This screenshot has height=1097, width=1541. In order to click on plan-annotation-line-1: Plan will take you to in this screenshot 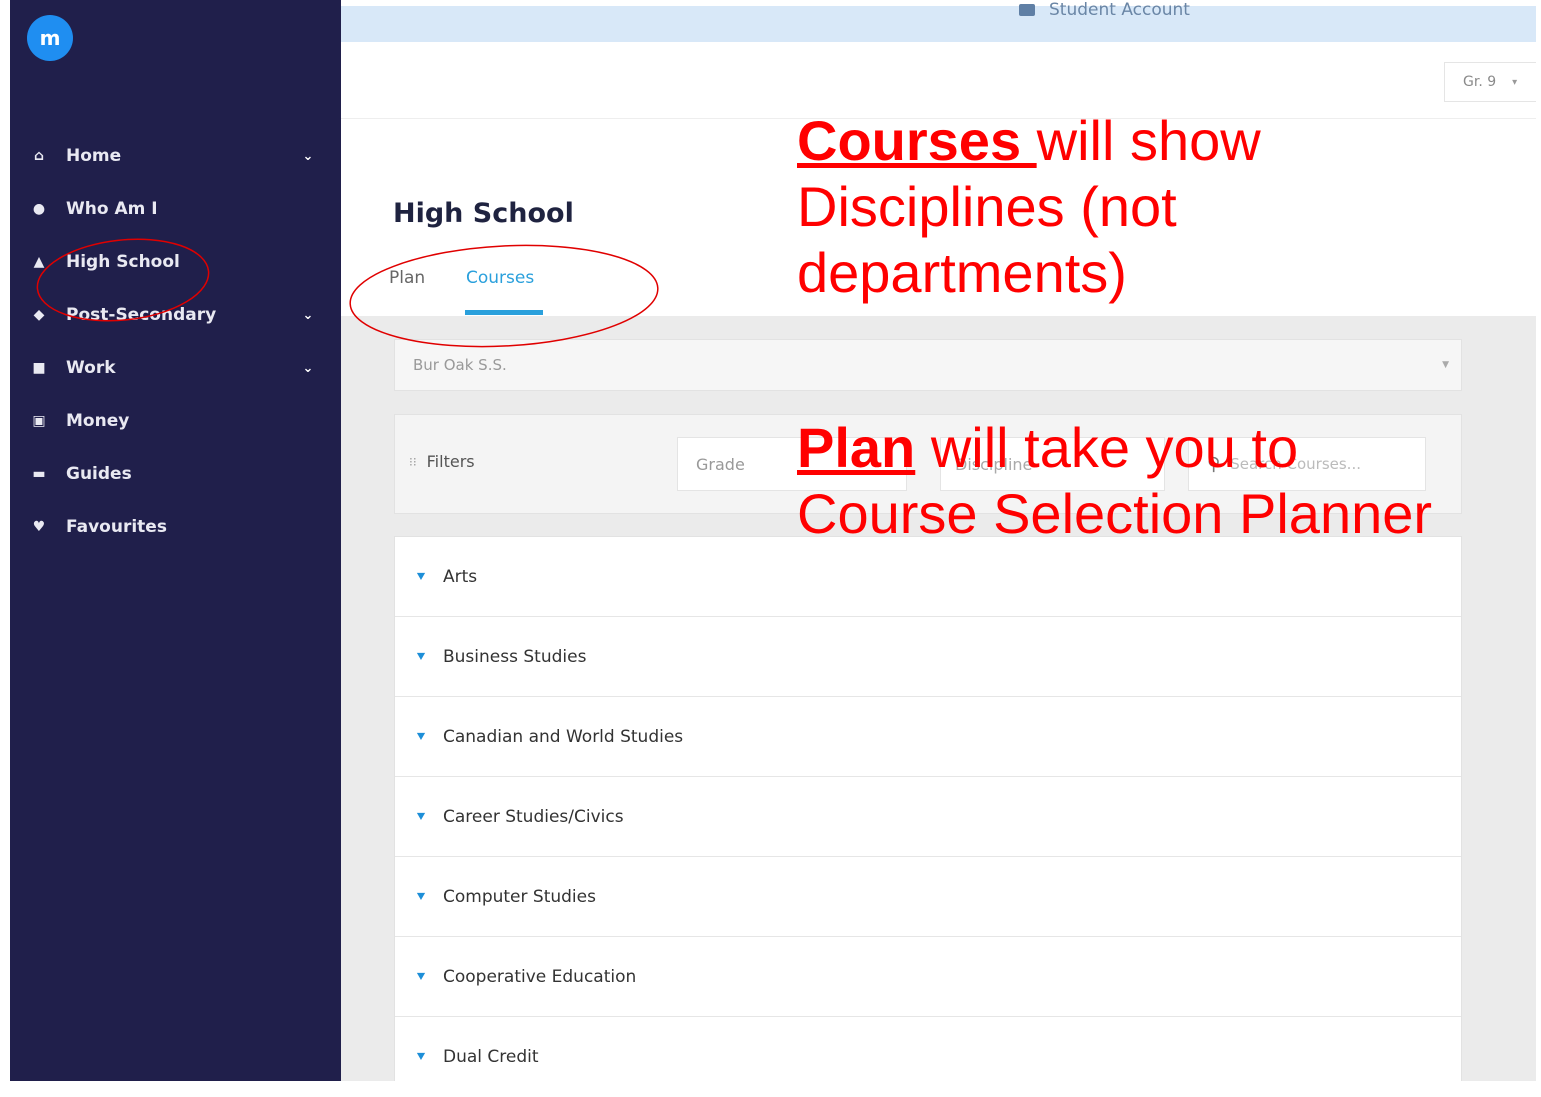, I will do `click(1114, 448)`.